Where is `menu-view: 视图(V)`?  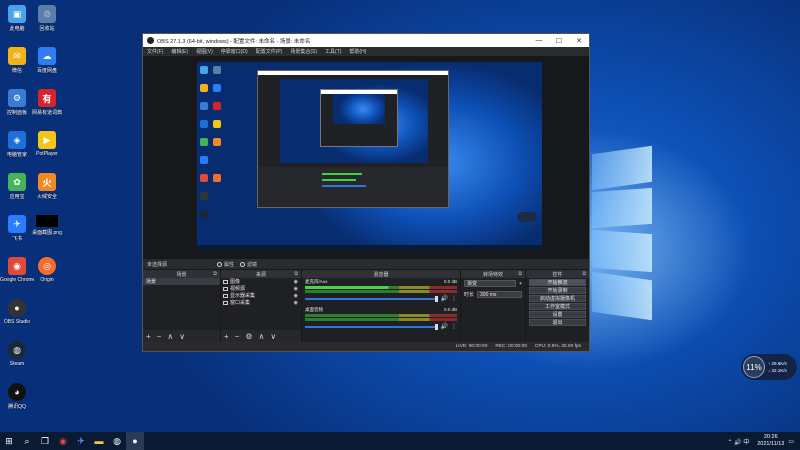 menu-view: 视图(V) is located at coordinates (204, 51).